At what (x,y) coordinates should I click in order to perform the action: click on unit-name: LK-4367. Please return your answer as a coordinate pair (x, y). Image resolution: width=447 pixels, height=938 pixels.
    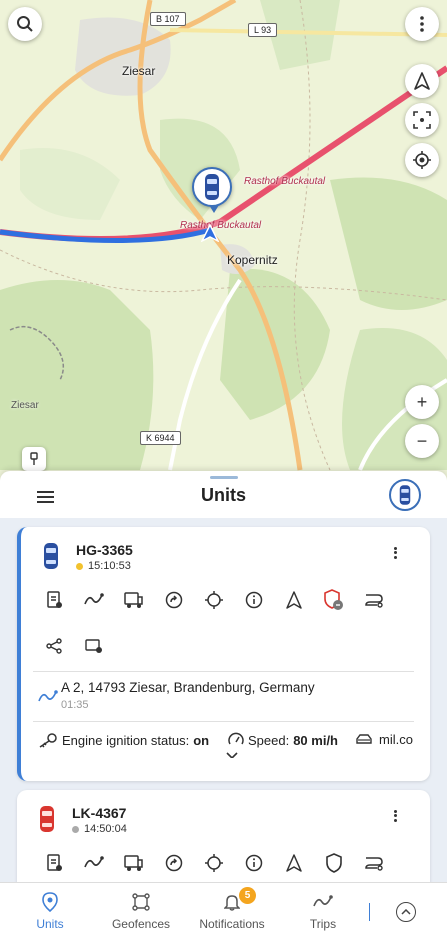
    Looking at the image, I should click on (99, 813).